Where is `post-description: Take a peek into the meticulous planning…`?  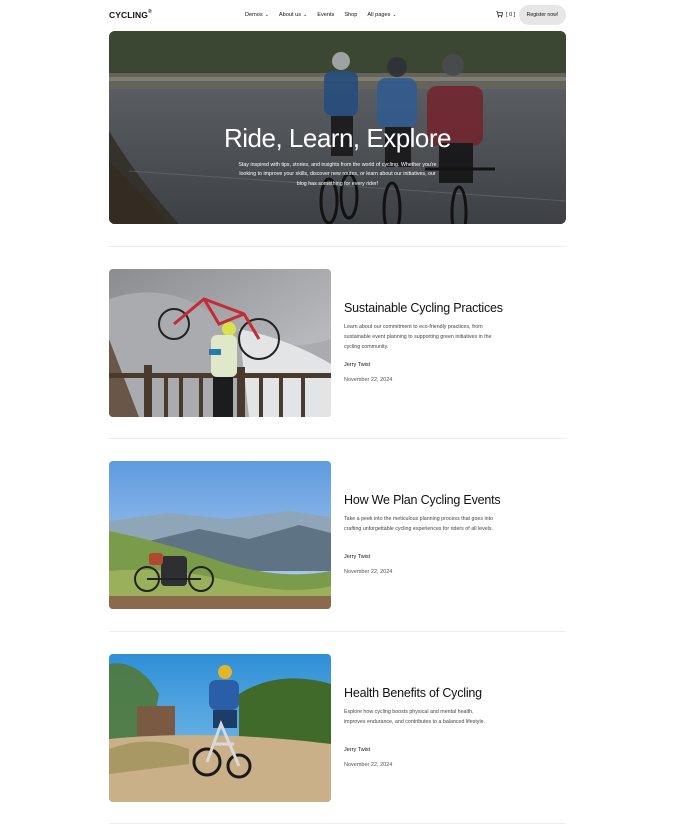
post-description: Take a peek into the meticulous planning… is located at coordinates (418, 524).